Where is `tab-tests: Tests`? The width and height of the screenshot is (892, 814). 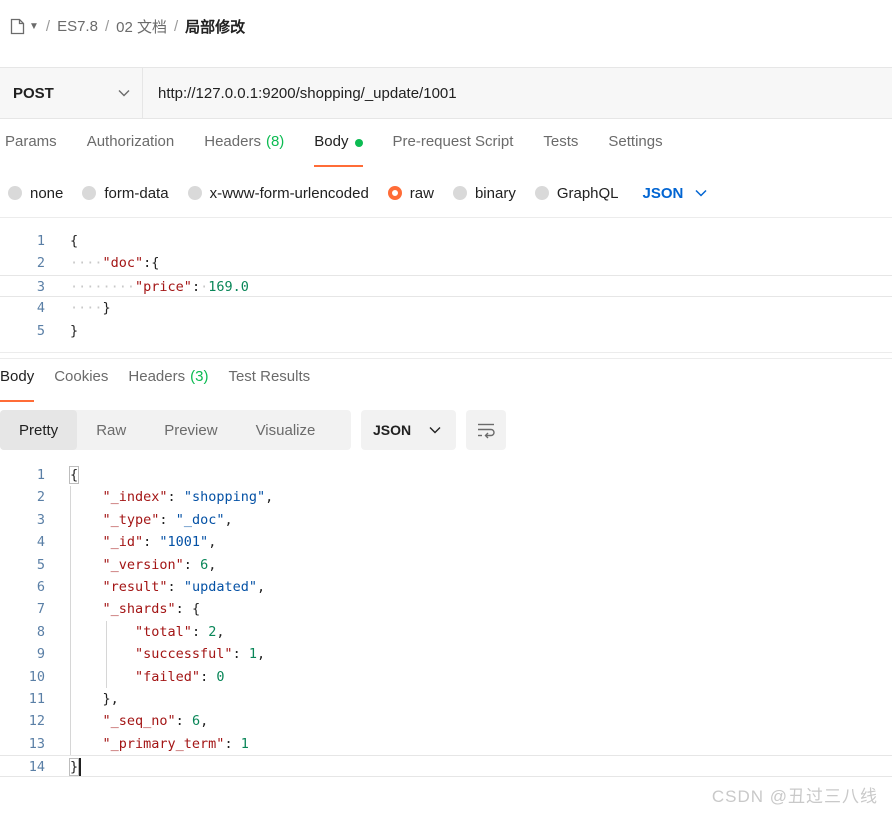
tab-tests: Tests is located at coordinates (560, 150).